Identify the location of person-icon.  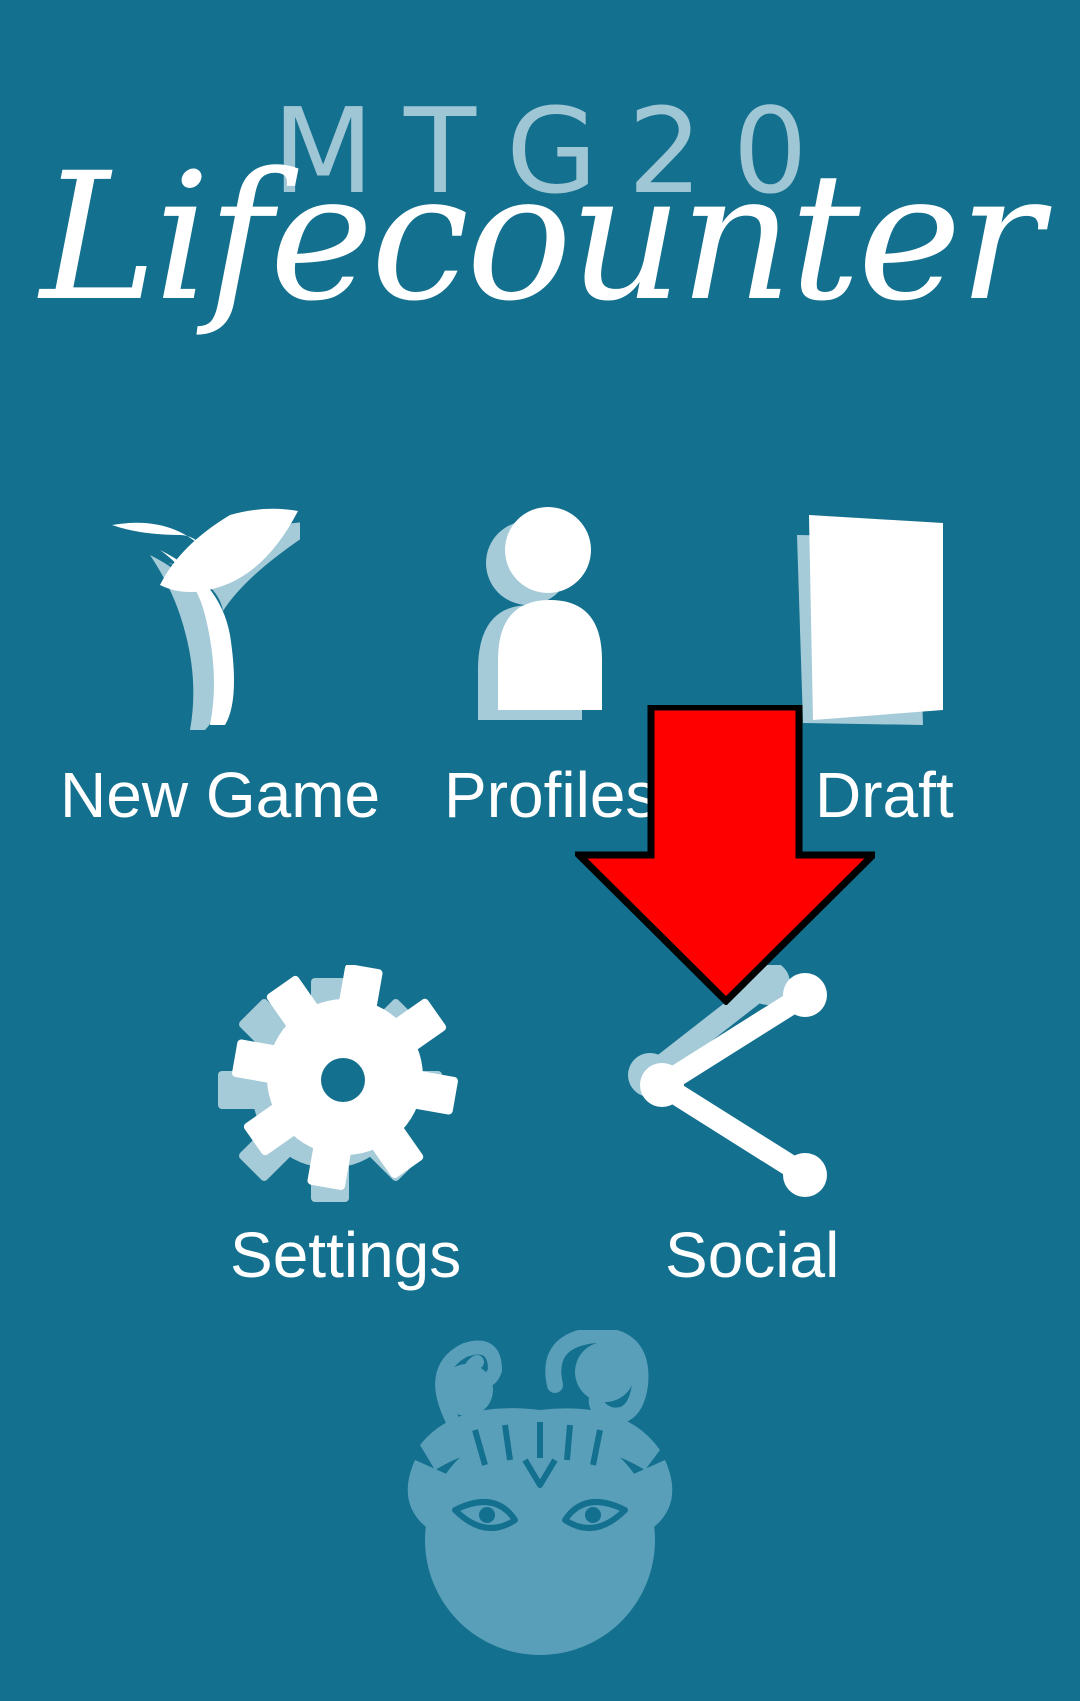
(545, 615).